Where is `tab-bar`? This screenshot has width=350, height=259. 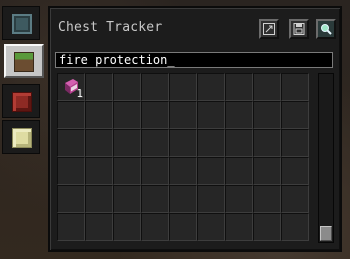 tab-bar is located at coordinates (24, 129).